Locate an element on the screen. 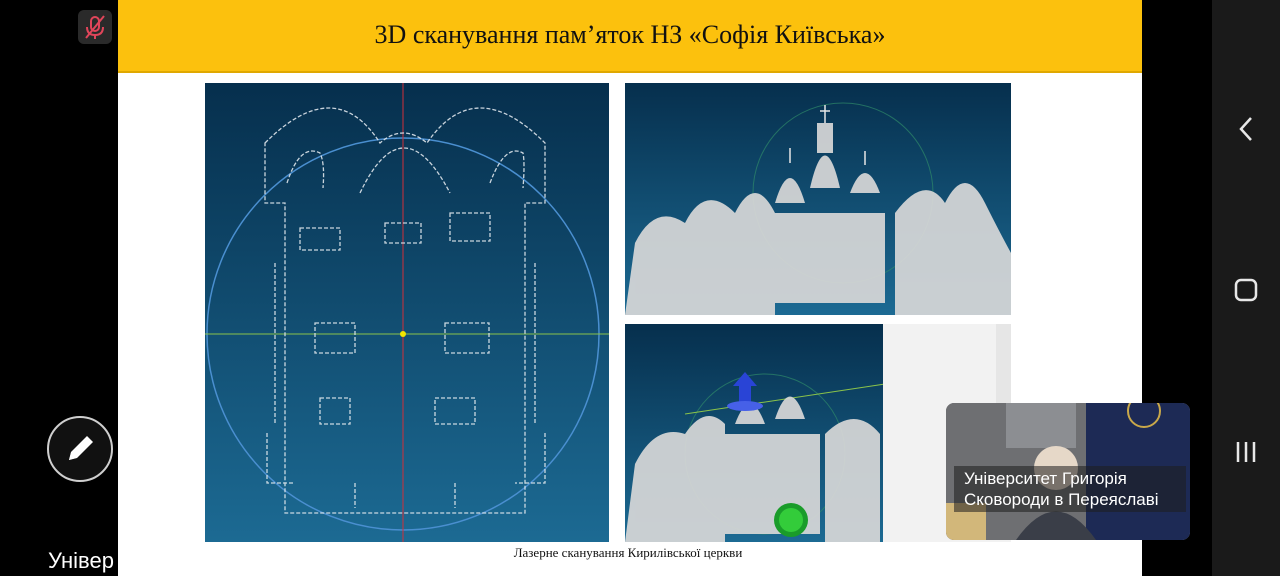 This screenshot has width=1280, height=576. pencil-icon is located at coordinates (81, 448).